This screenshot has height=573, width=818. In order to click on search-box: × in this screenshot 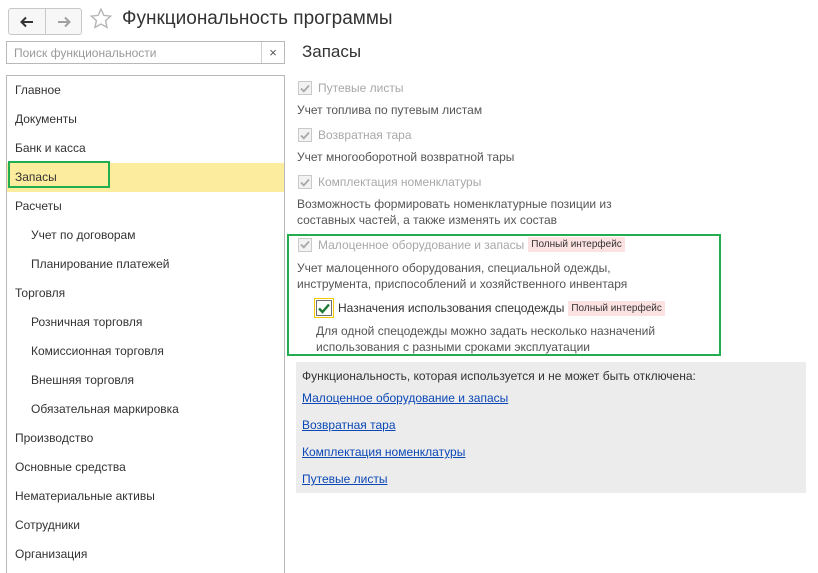, I will do `click(145, 52)`.